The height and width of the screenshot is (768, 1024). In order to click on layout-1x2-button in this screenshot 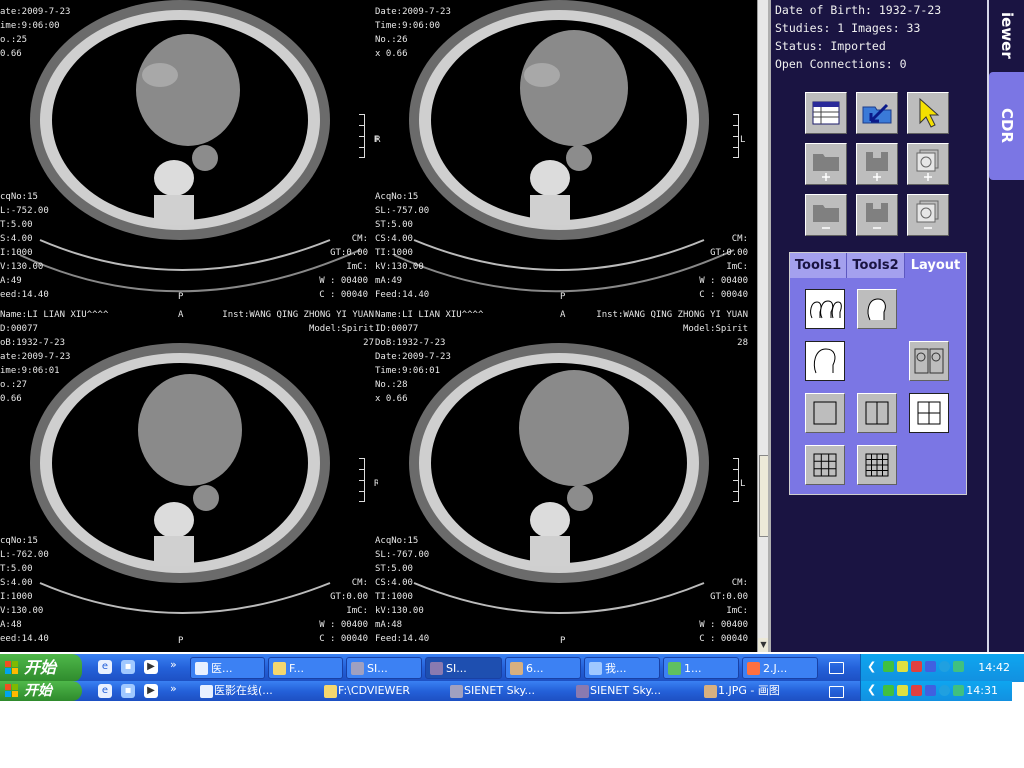, I will do `click(877, 413)`.